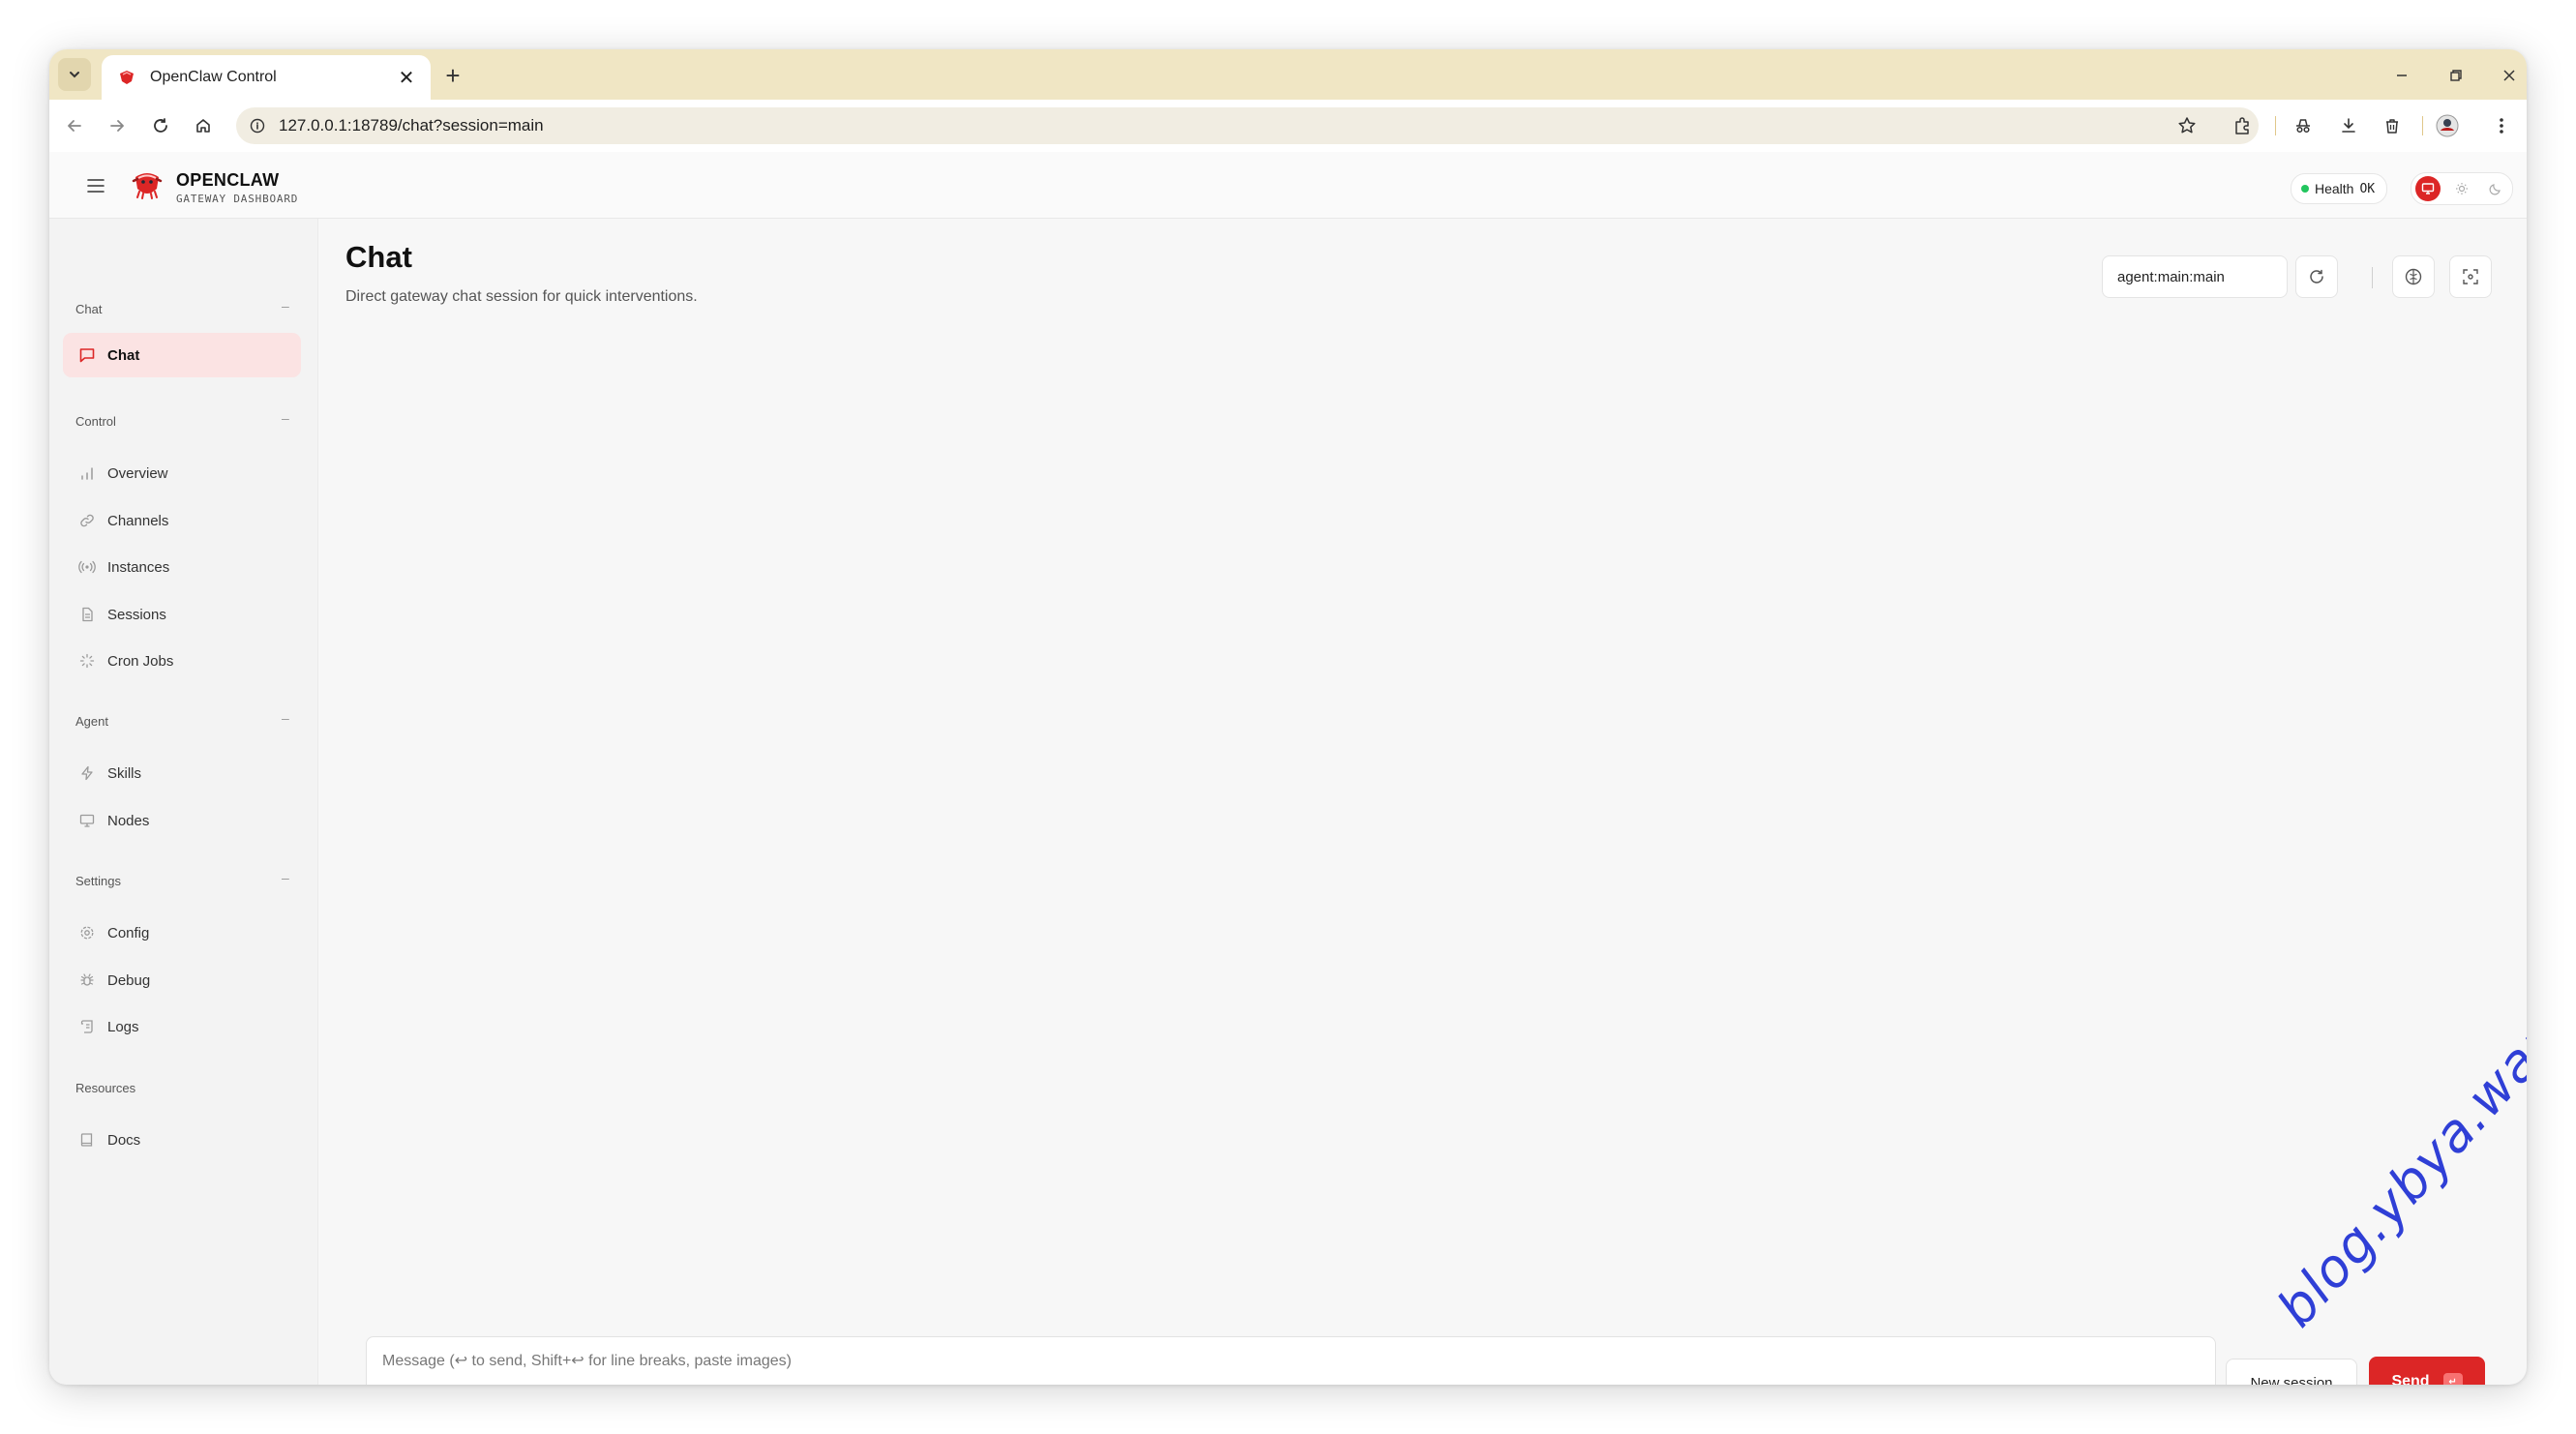  Describe the element at coordinates (2242, 125) in the screenshot. I see `extensions-icon` at that location.